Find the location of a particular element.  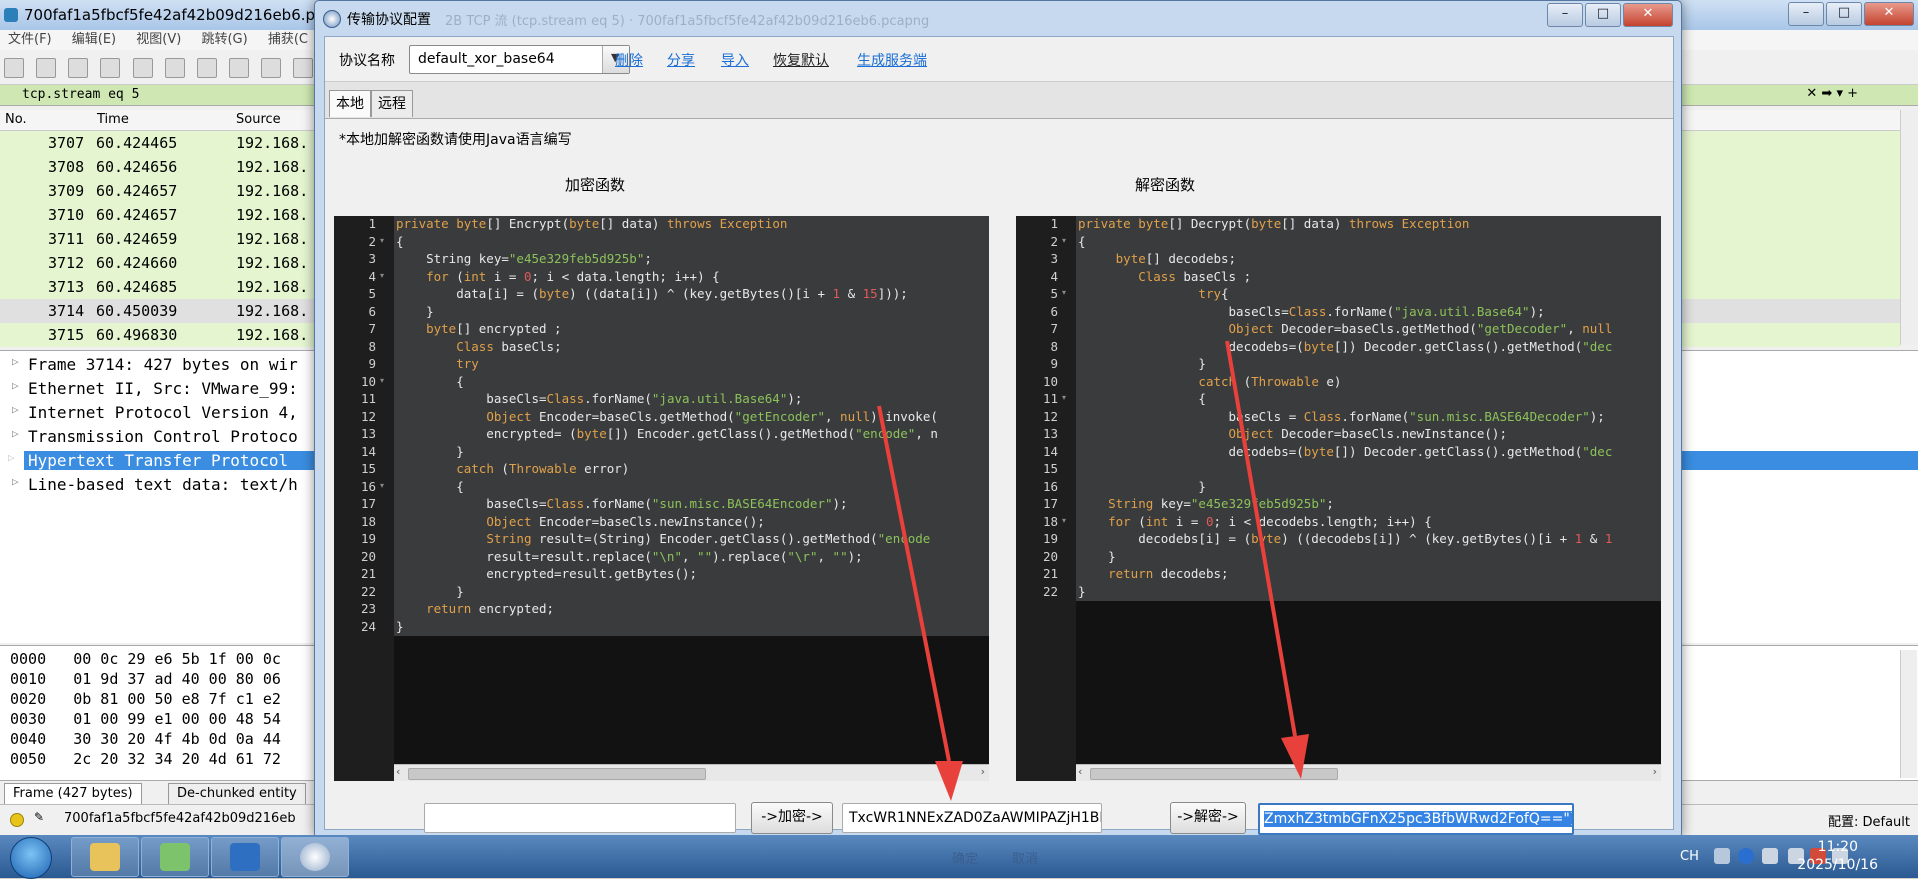

detail-tcp: ▷ Transmission Control Protoco is located at coordinates (155, 436).